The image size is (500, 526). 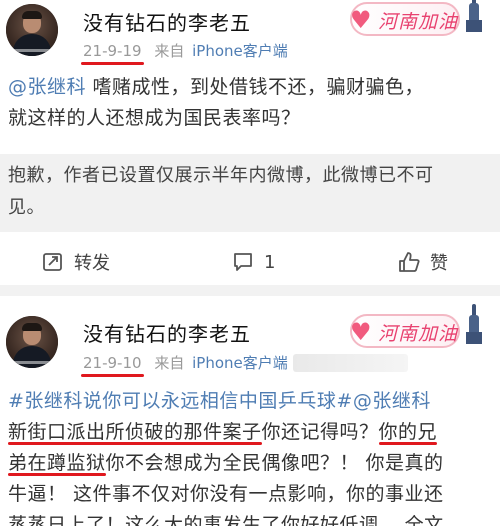 What do you see at coordinates (250, 193) in the screenshot?
I see `hidden-repost-notice: 抱歉，作者已设置仅展示半年内微博，此微博已不可 见。` at bounding box center [250, 193].